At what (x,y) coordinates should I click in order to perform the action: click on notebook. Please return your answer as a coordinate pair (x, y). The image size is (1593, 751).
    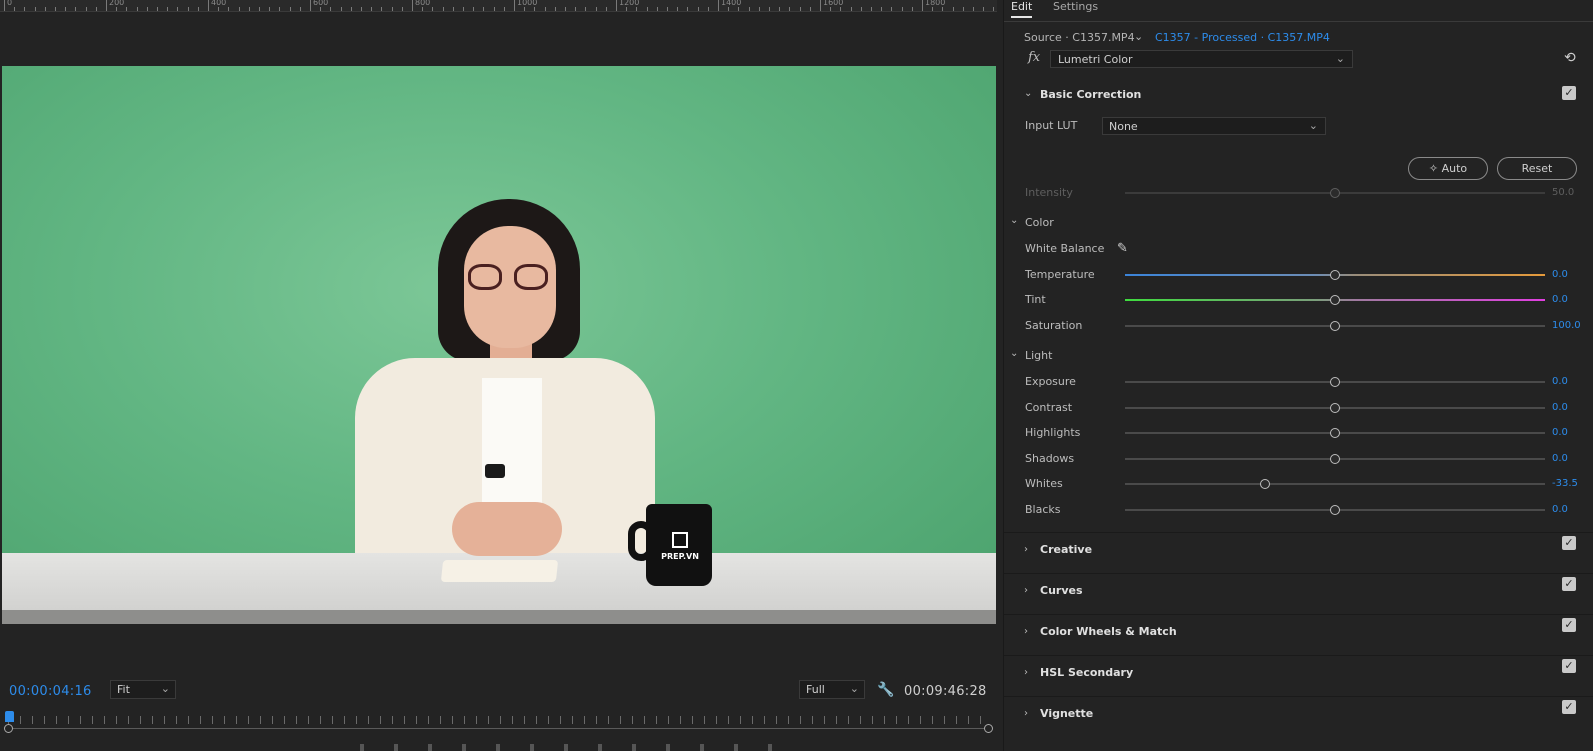
    Looking at the image, I should click on (499, 571).